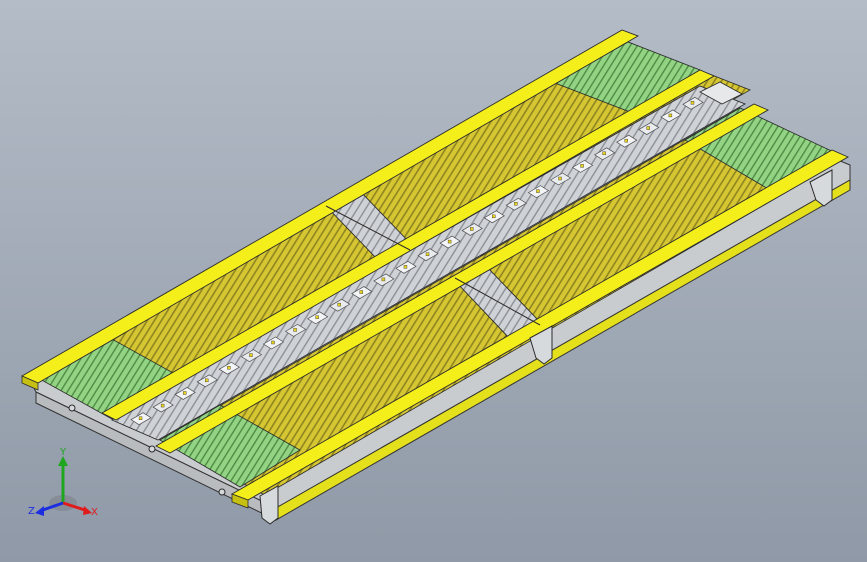 The height and width of the screenshot is (562, 867). I want to click on coordinate-triad: Y X Z, so click(63, 482).